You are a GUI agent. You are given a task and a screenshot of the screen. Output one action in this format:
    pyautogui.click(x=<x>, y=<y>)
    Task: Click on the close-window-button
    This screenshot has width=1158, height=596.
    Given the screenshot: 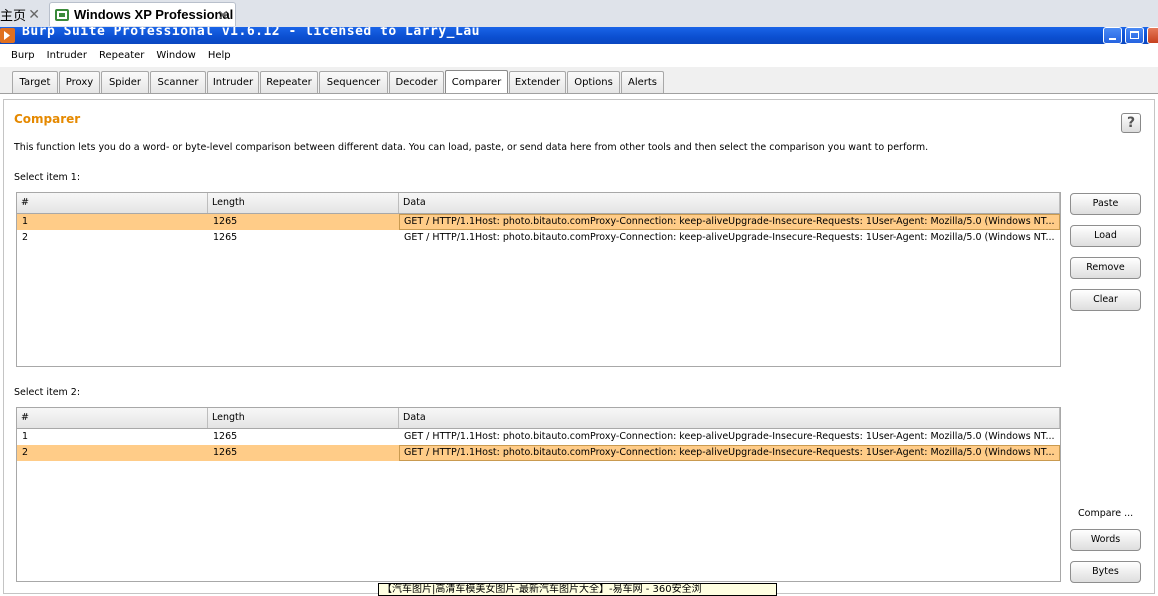 What is the action you would take?
    pyautogui.click(x=1152, y=35)
    